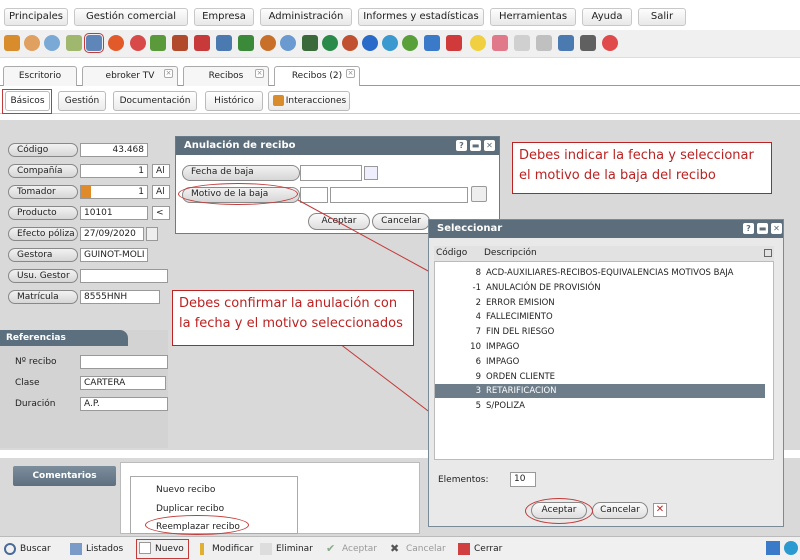  I want to click on list-item: 5 S/POLIZA, so click(600, 406).